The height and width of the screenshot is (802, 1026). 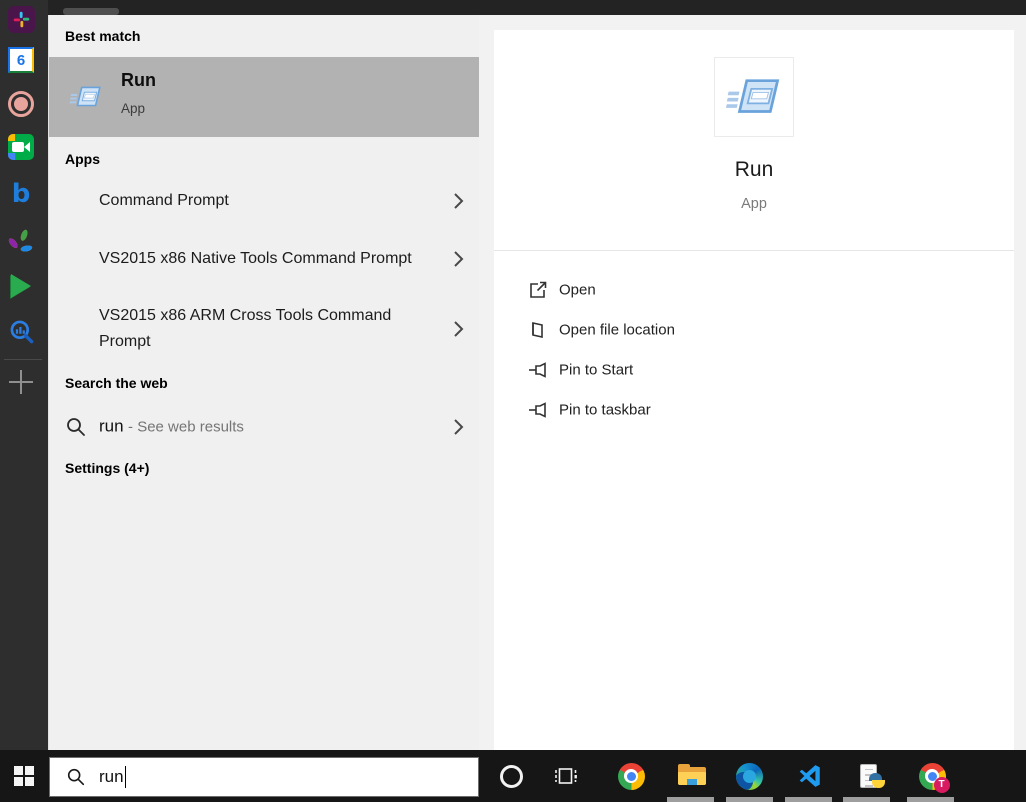 I want to click on action-label: Pin to taskbar, so click(x=605, y=410).